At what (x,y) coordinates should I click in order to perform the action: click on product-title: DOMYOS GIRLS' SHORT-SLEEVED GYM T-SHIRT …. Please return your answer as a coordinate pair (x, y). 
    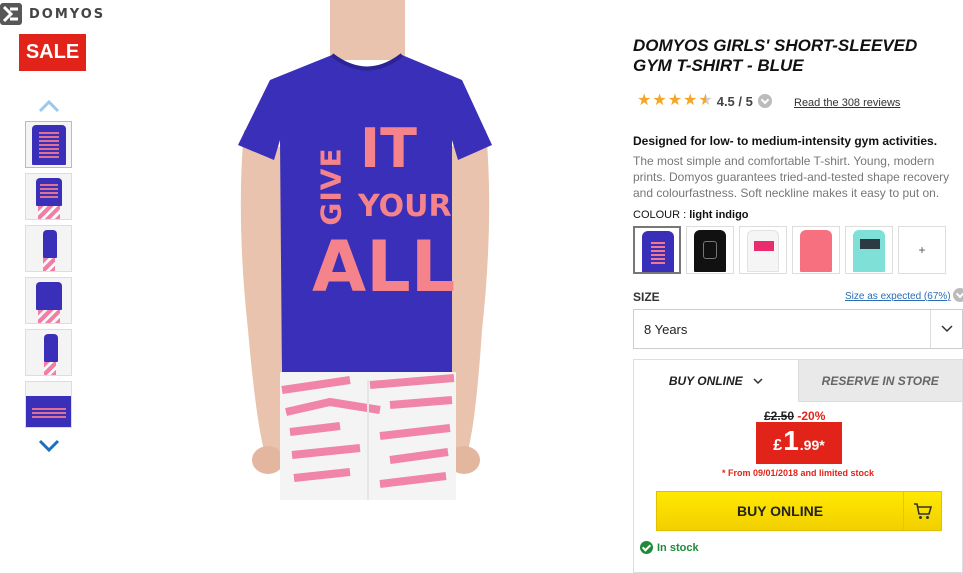
    Looking at the image, I should click on (775, 55).